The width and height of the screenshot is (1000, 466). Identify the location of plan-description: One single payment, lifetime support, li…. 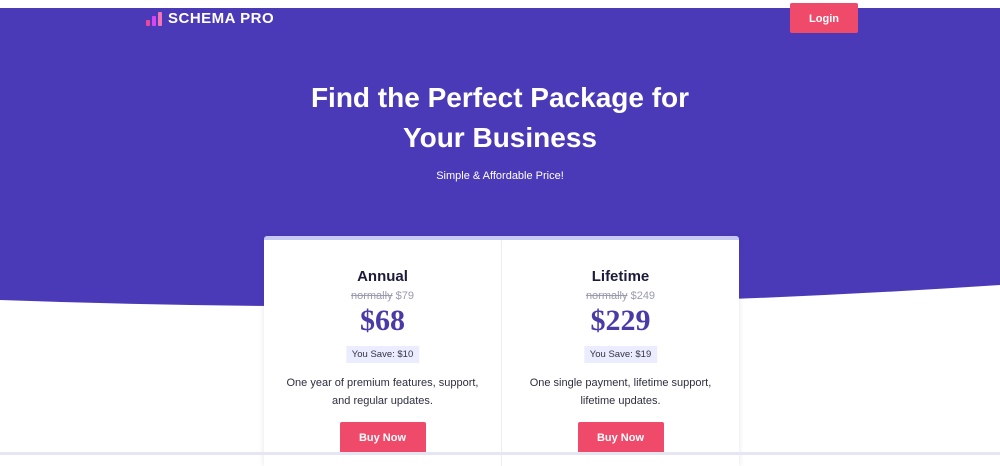
(620, 392).